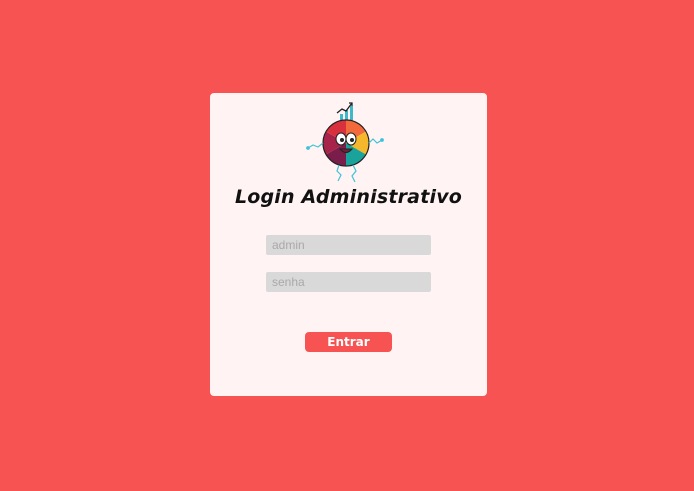 Image resolution: width=694 pixels, height=491 pixels. What do you see at coordinates (346, 173) in the screenshot?
I see `mascot-legs-icon` at bounding box center [346, 173].